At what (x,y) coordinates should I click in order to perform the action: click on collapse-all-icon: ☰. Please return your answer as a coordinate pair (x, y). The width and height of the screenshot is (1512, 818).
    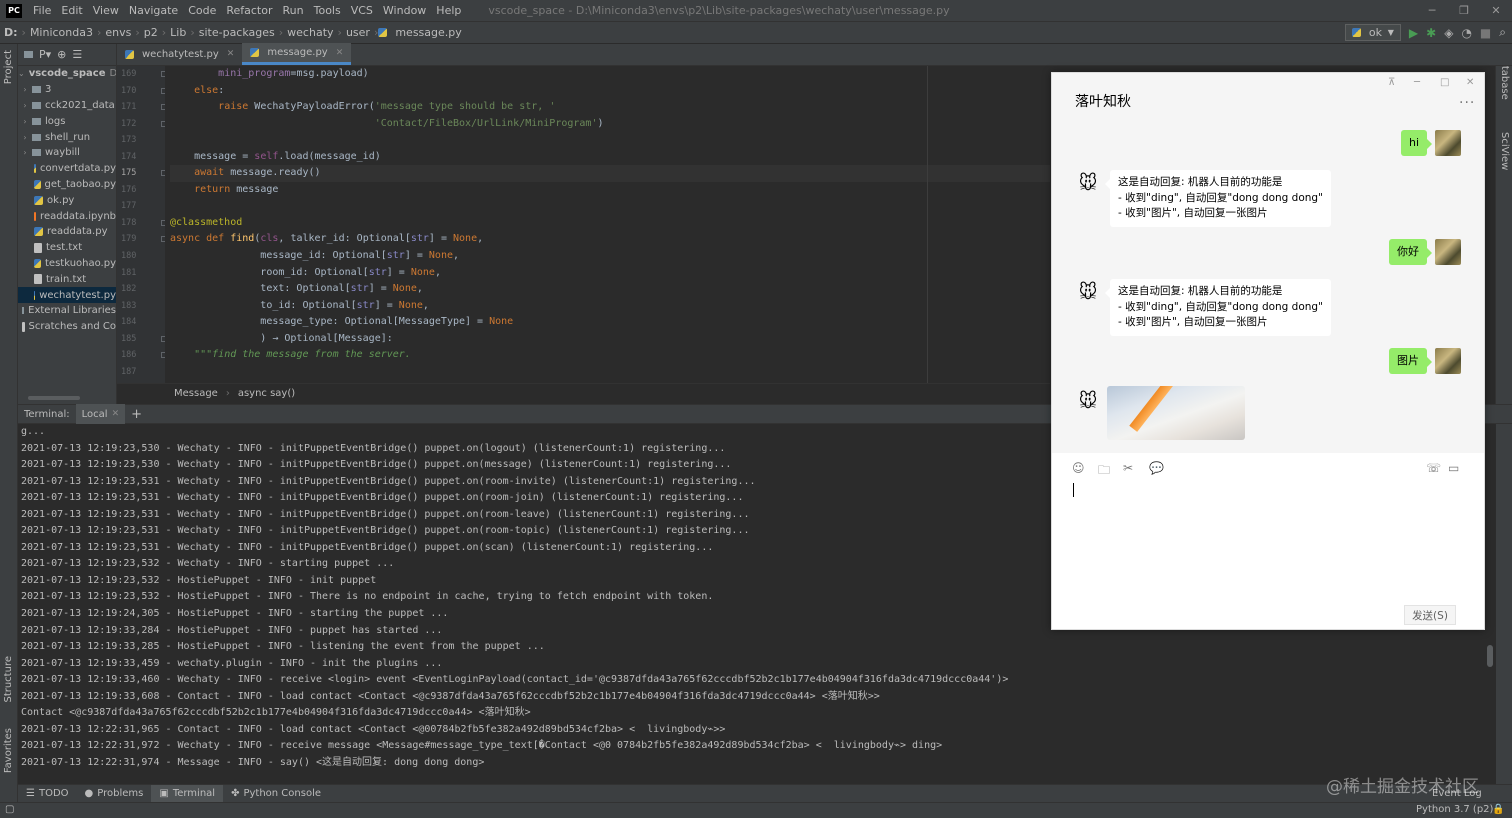
    Looking at the image, I should click on (77, 54).